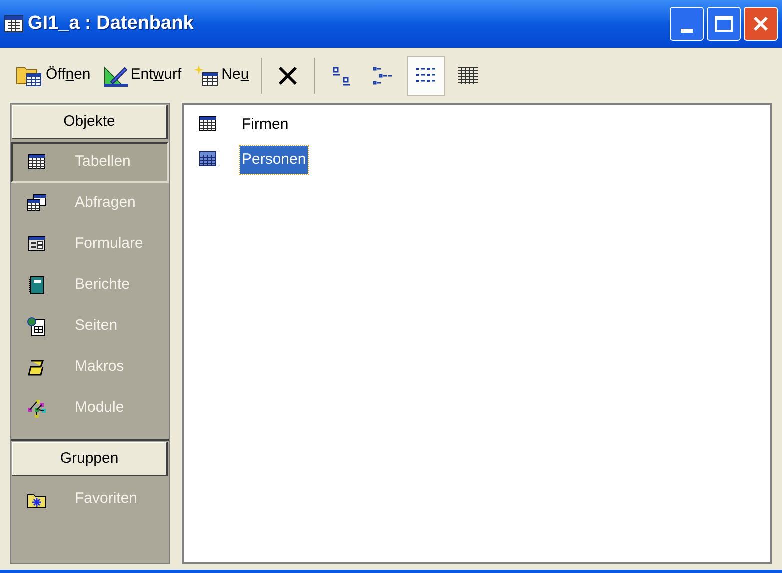  Describe the element at coordinates (111, 24) in the screenshot. I see `window-title: GI1_a : Datenbank` at that location.